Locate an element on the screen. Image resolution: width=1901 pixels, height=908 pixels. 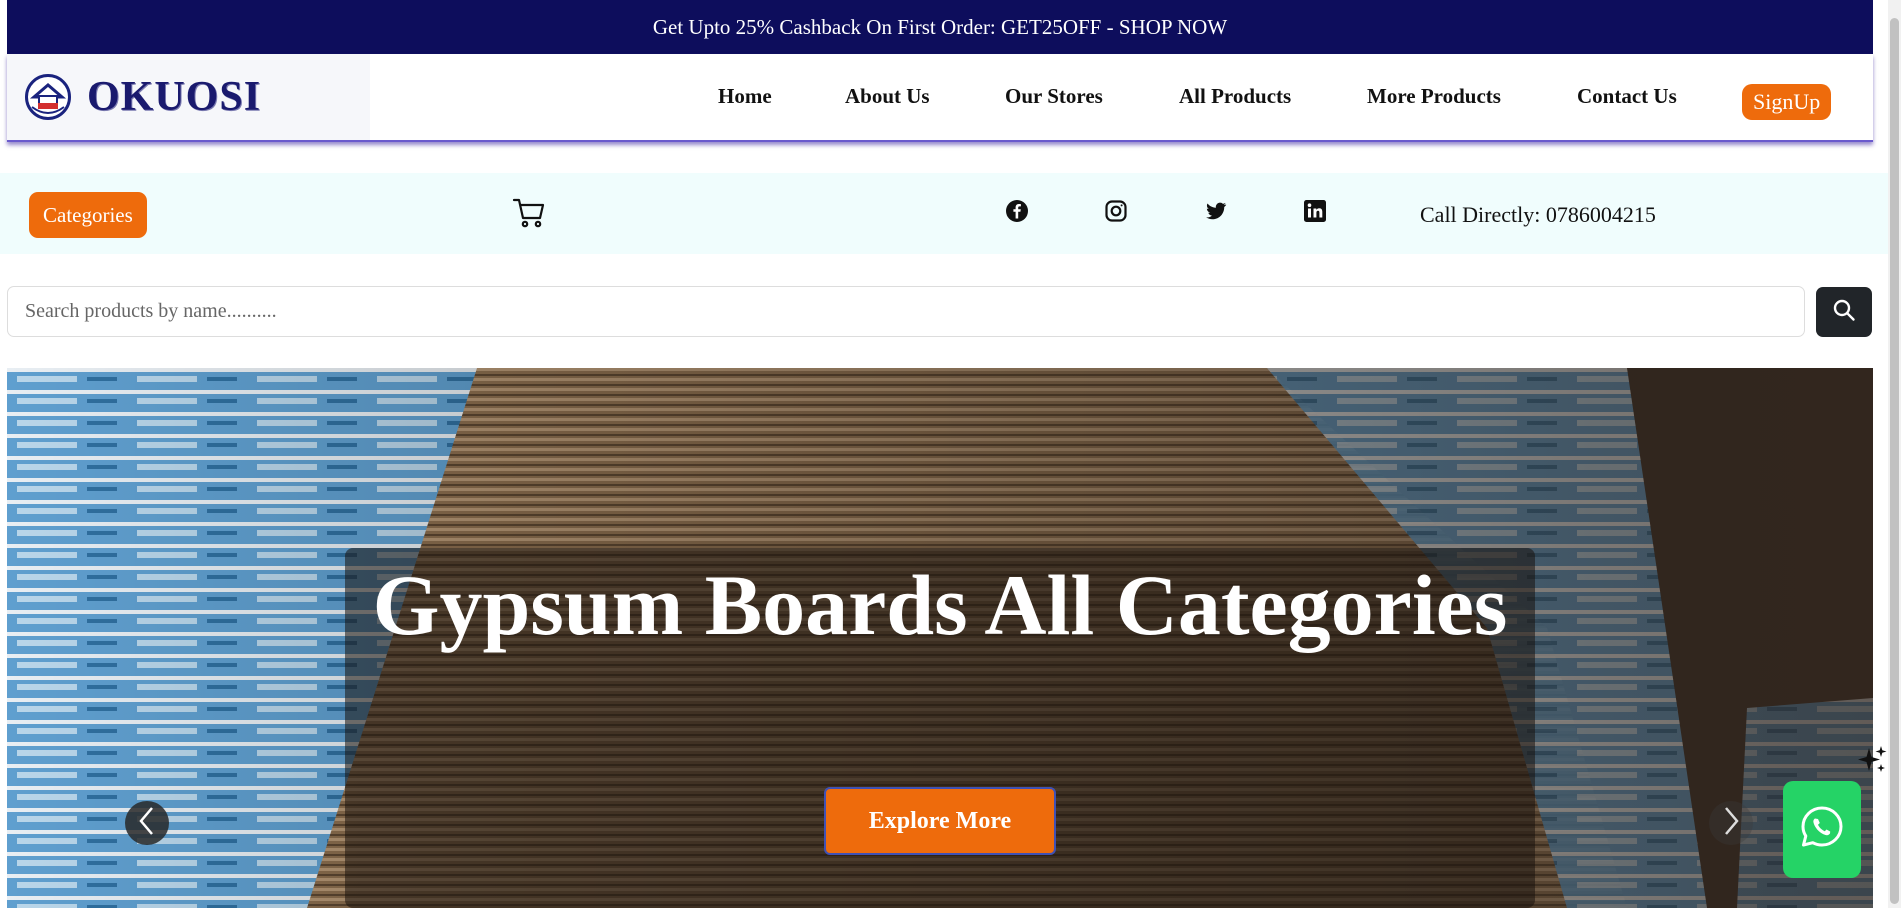
carousel-next-button is located at coordinates (1731, 823).